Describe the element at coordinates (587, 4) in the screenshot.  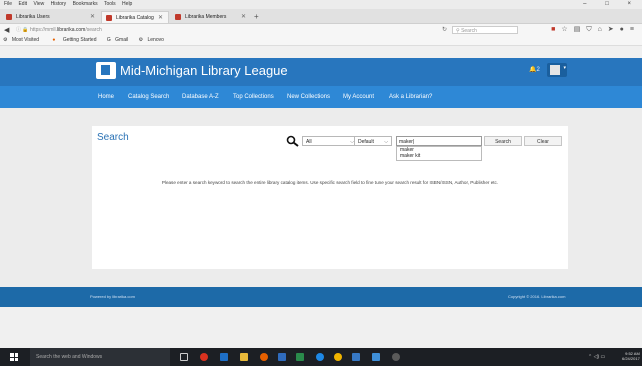
I see `minimize-button: –` at that location.